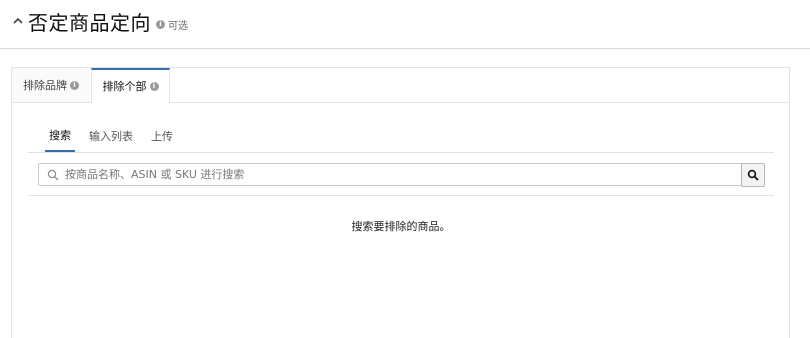 The width and height of the screenshot is (810, 338). Describe the element at coordinates (45, 85) in the screenshot. I see `tab-label: 排除品牌` at that location.